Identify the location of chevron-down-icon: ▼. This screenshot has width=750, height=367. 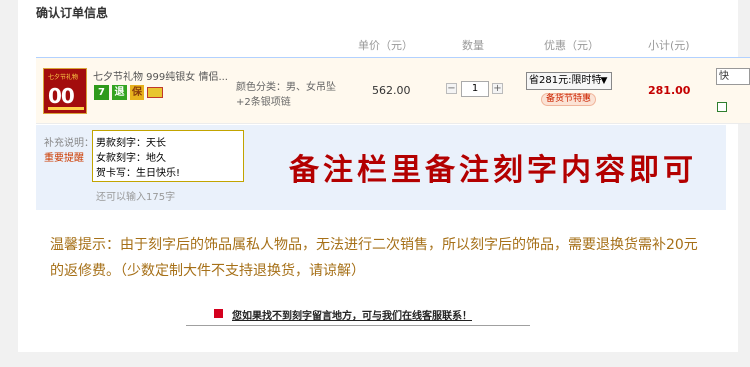
(604, 81).